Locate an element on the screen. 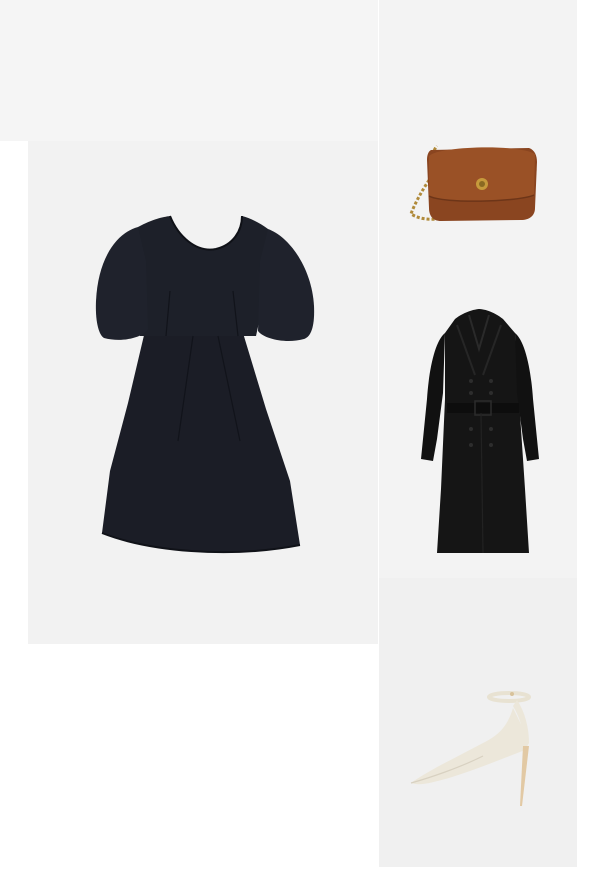 This screenshot has height=875, width=606. handbag-product-tile is located at coordinates (478, 144).